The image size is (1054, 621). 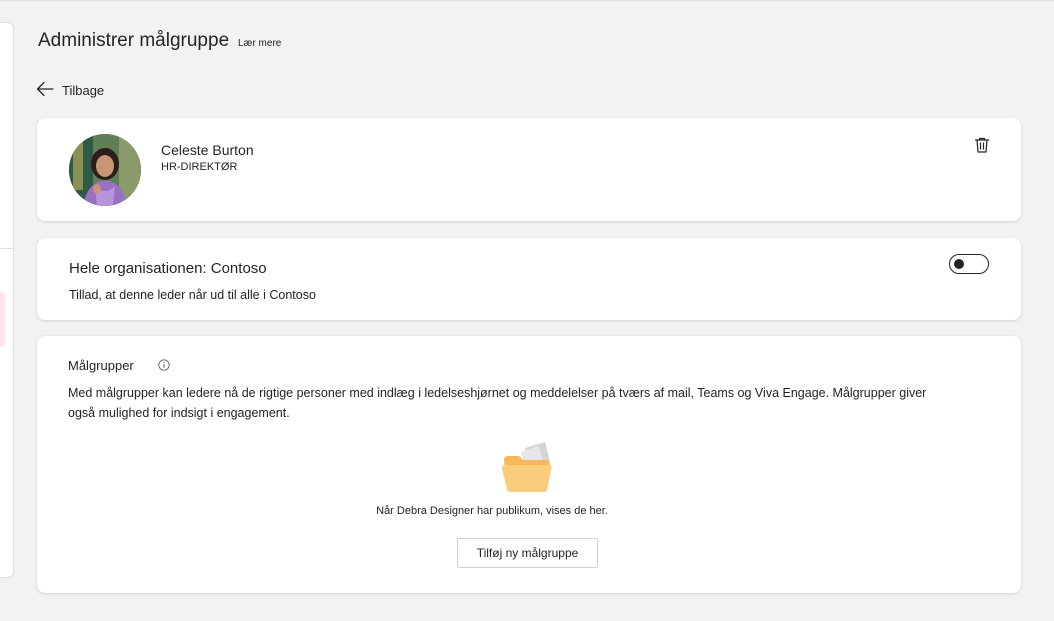 What do you see at coordinates (959, 264) in the screenshot?
I see `toggle-knob` at bounding box center [959, 264].